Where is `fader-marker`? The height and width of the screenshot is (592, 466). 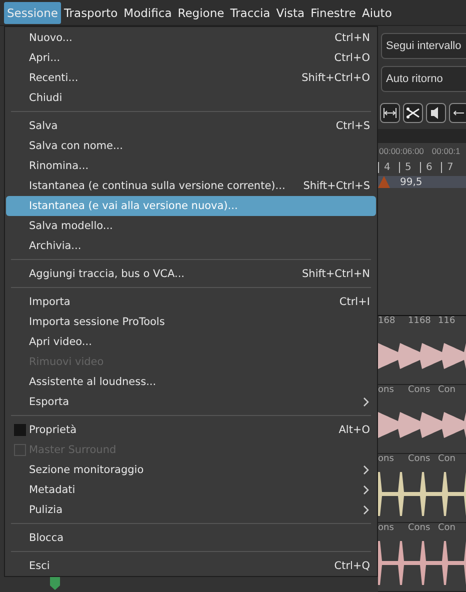
fader-marker is located at coordinates (55, 583).